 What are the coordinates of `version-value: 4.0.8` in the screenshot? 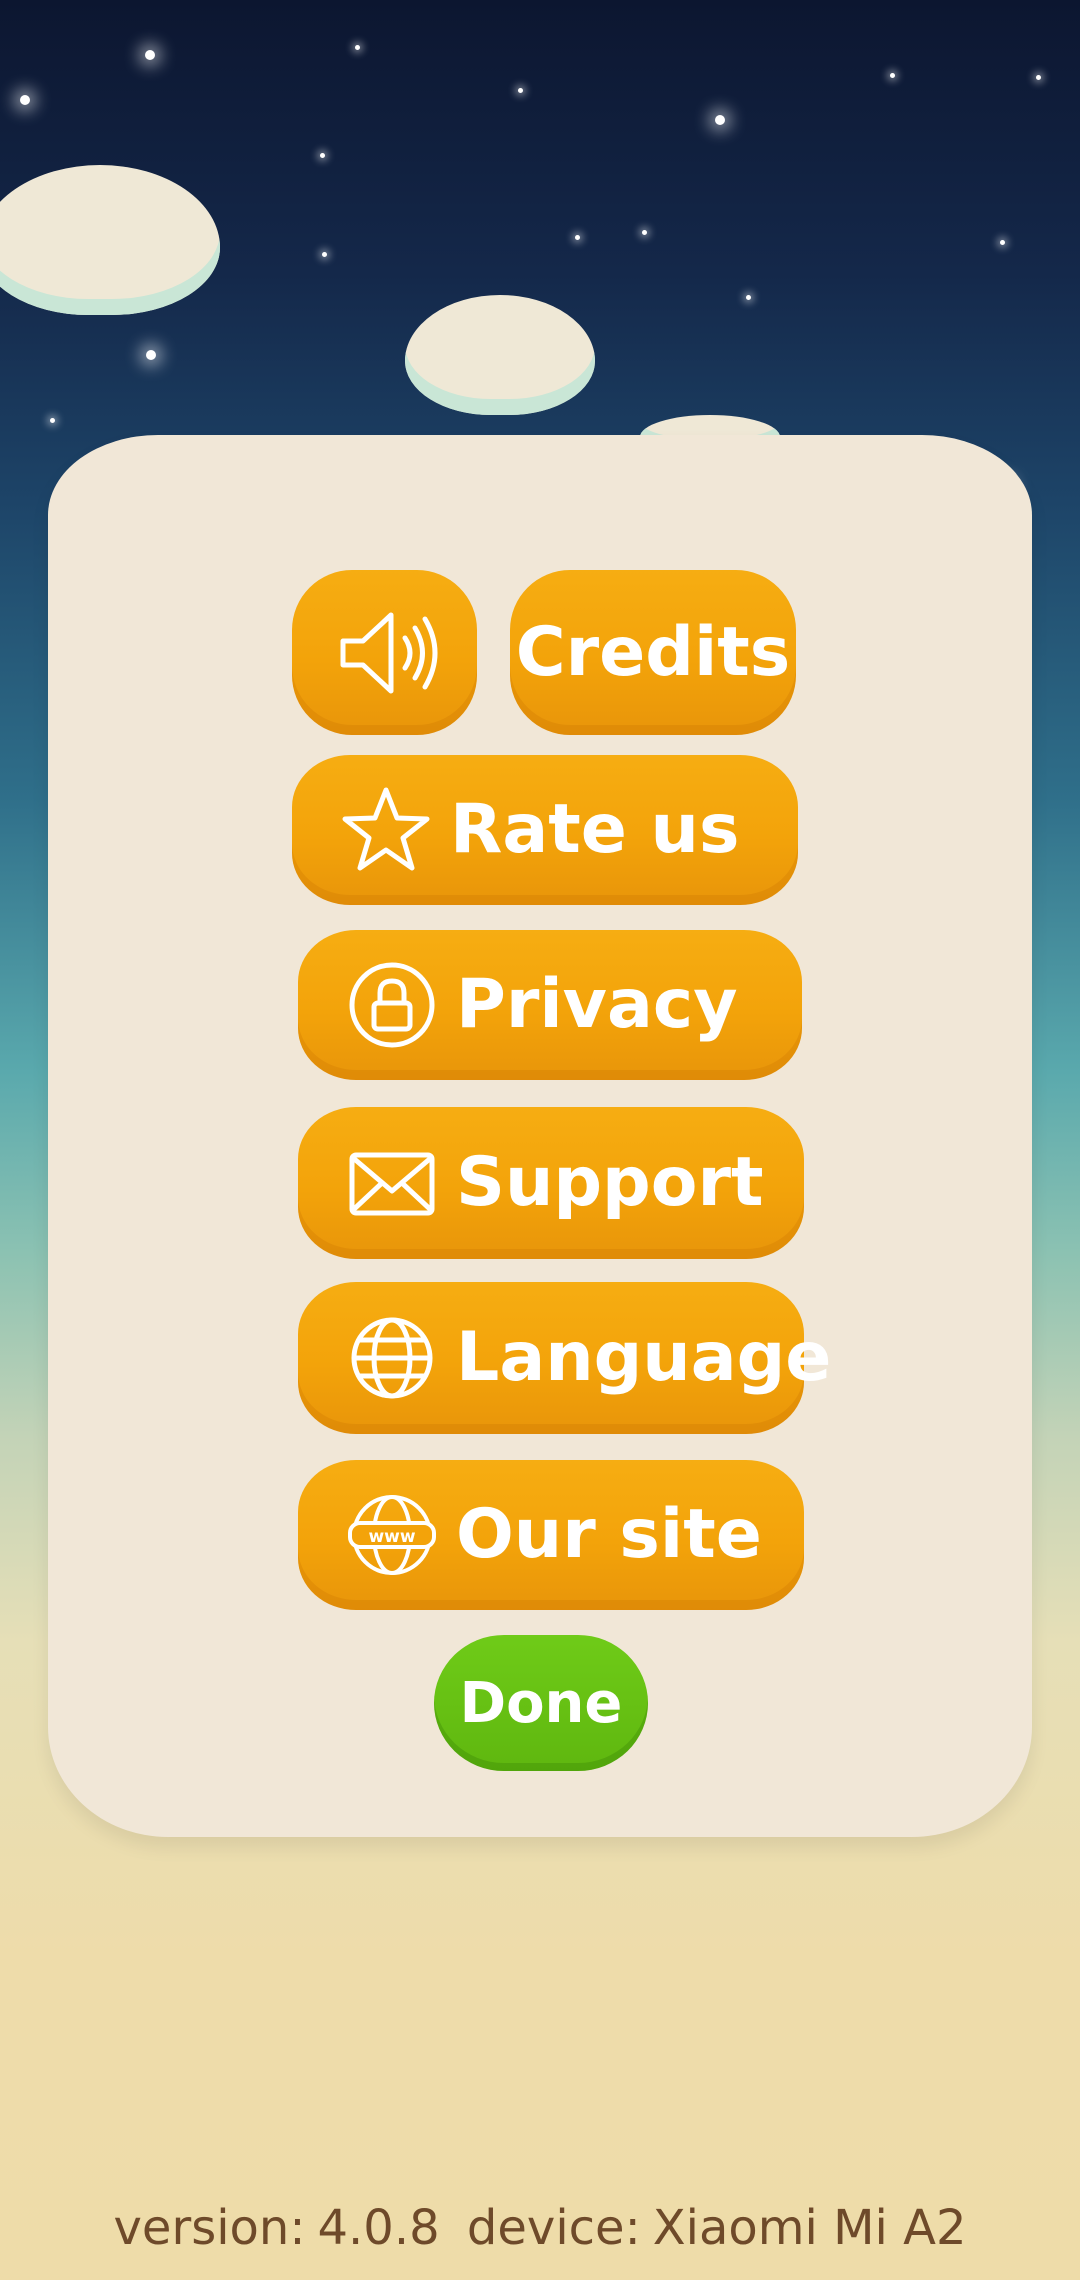 It's located at (378, 2228).